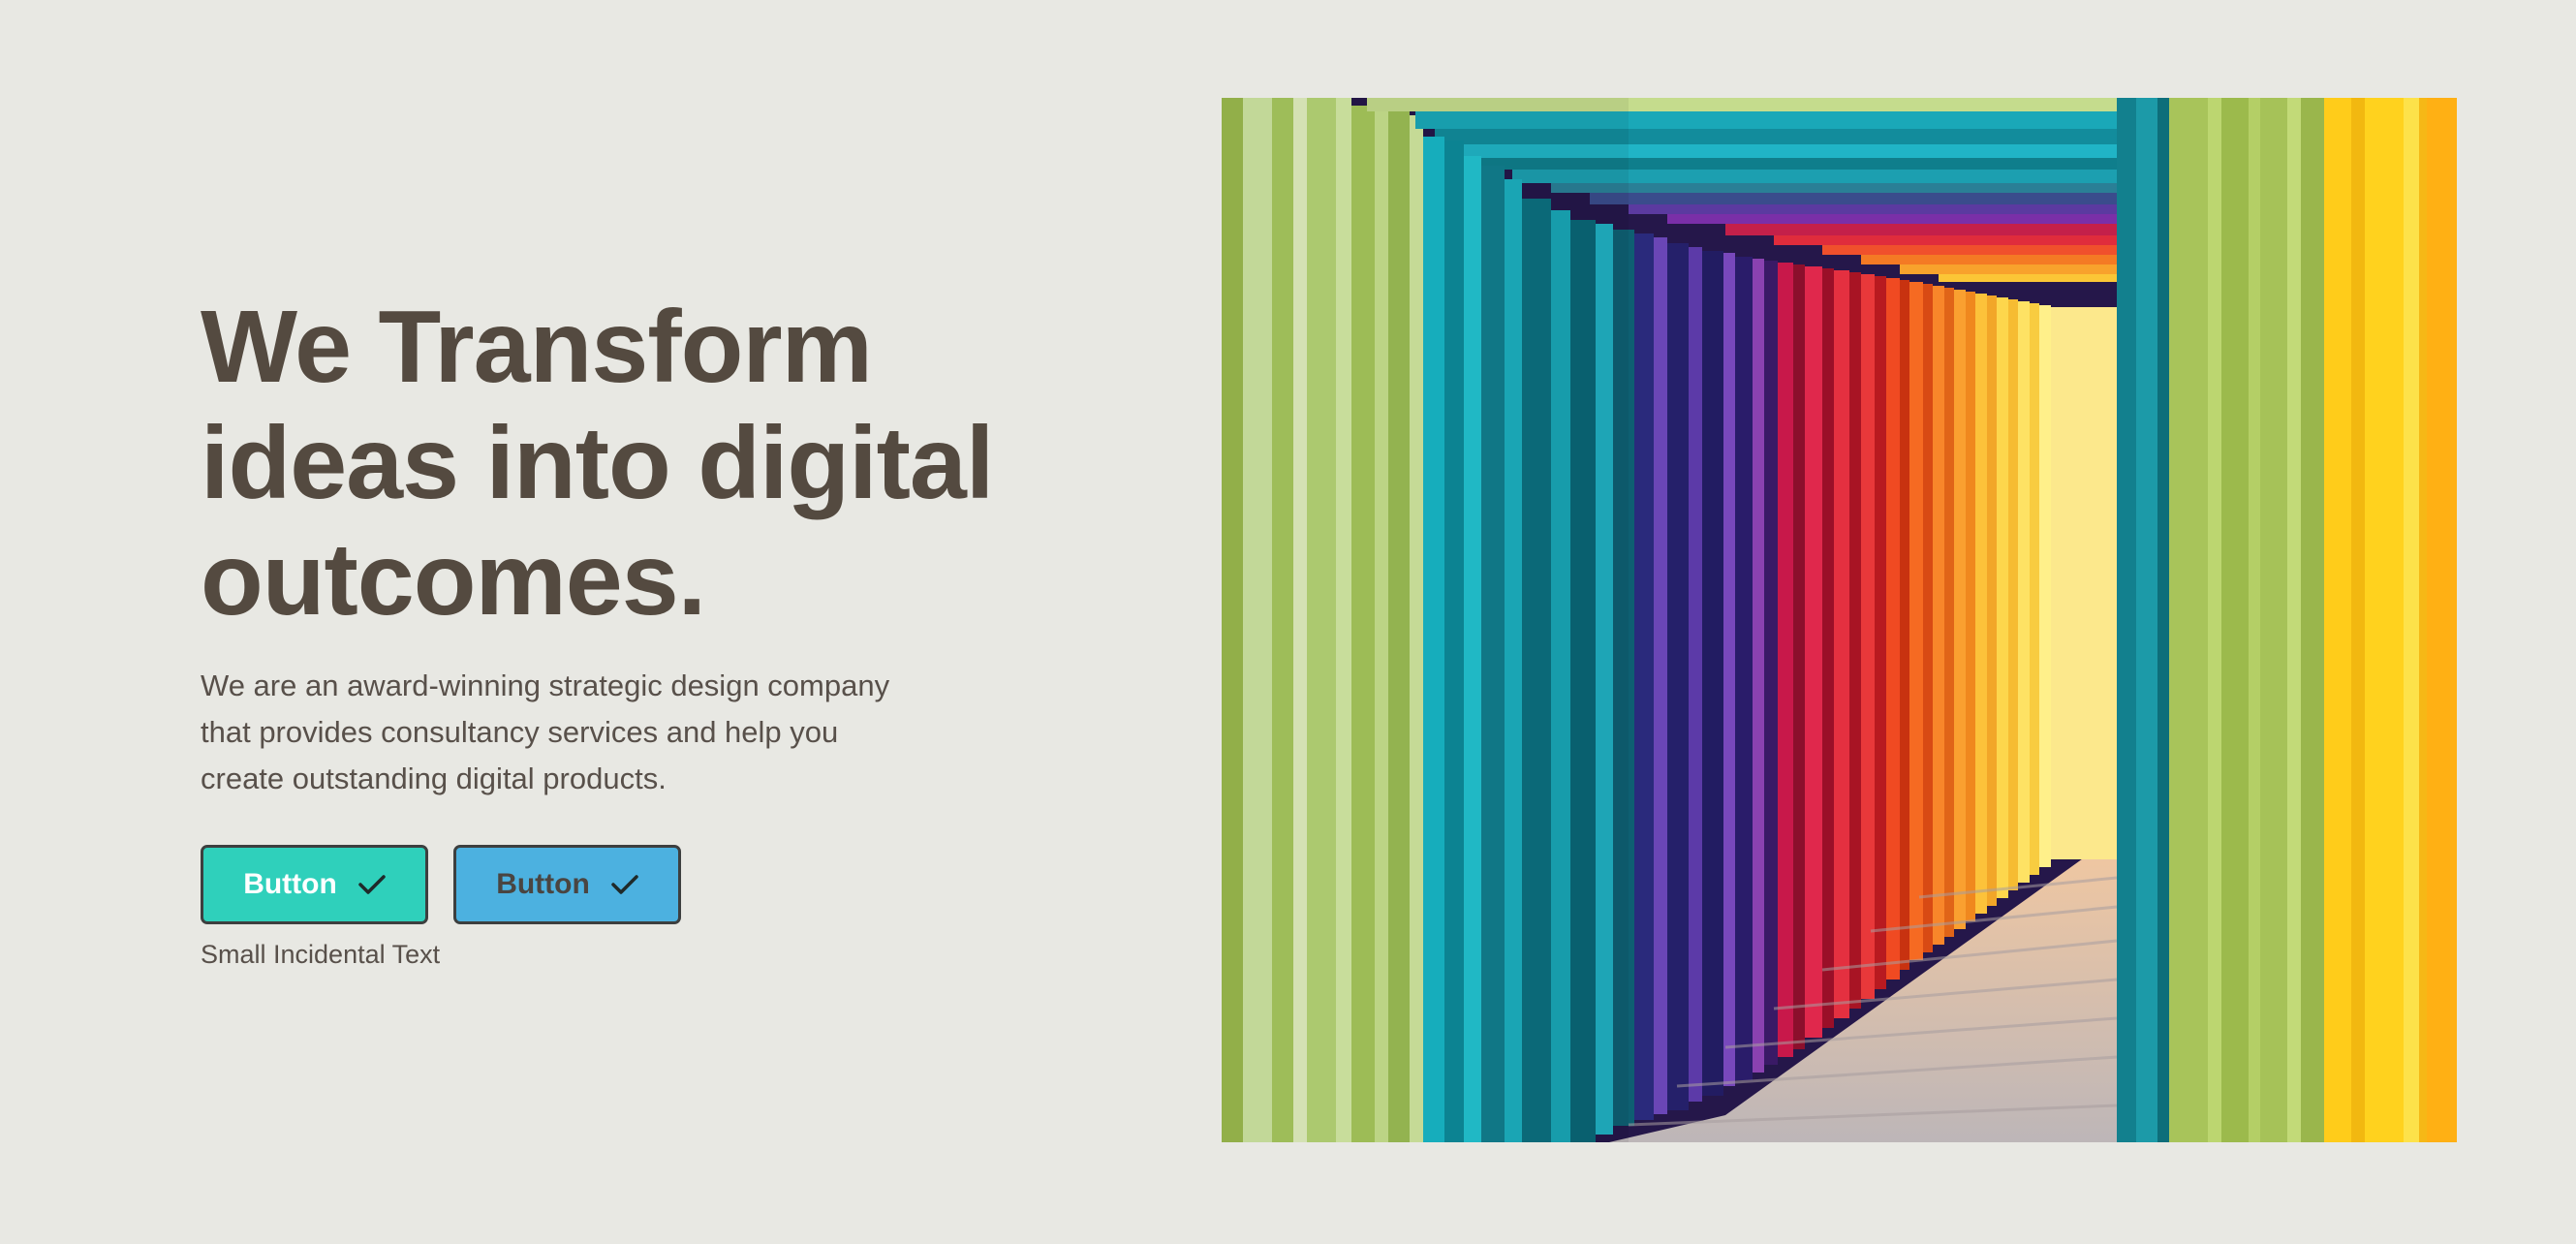  I want to click on secondary-button: Button, so click(567, 884).